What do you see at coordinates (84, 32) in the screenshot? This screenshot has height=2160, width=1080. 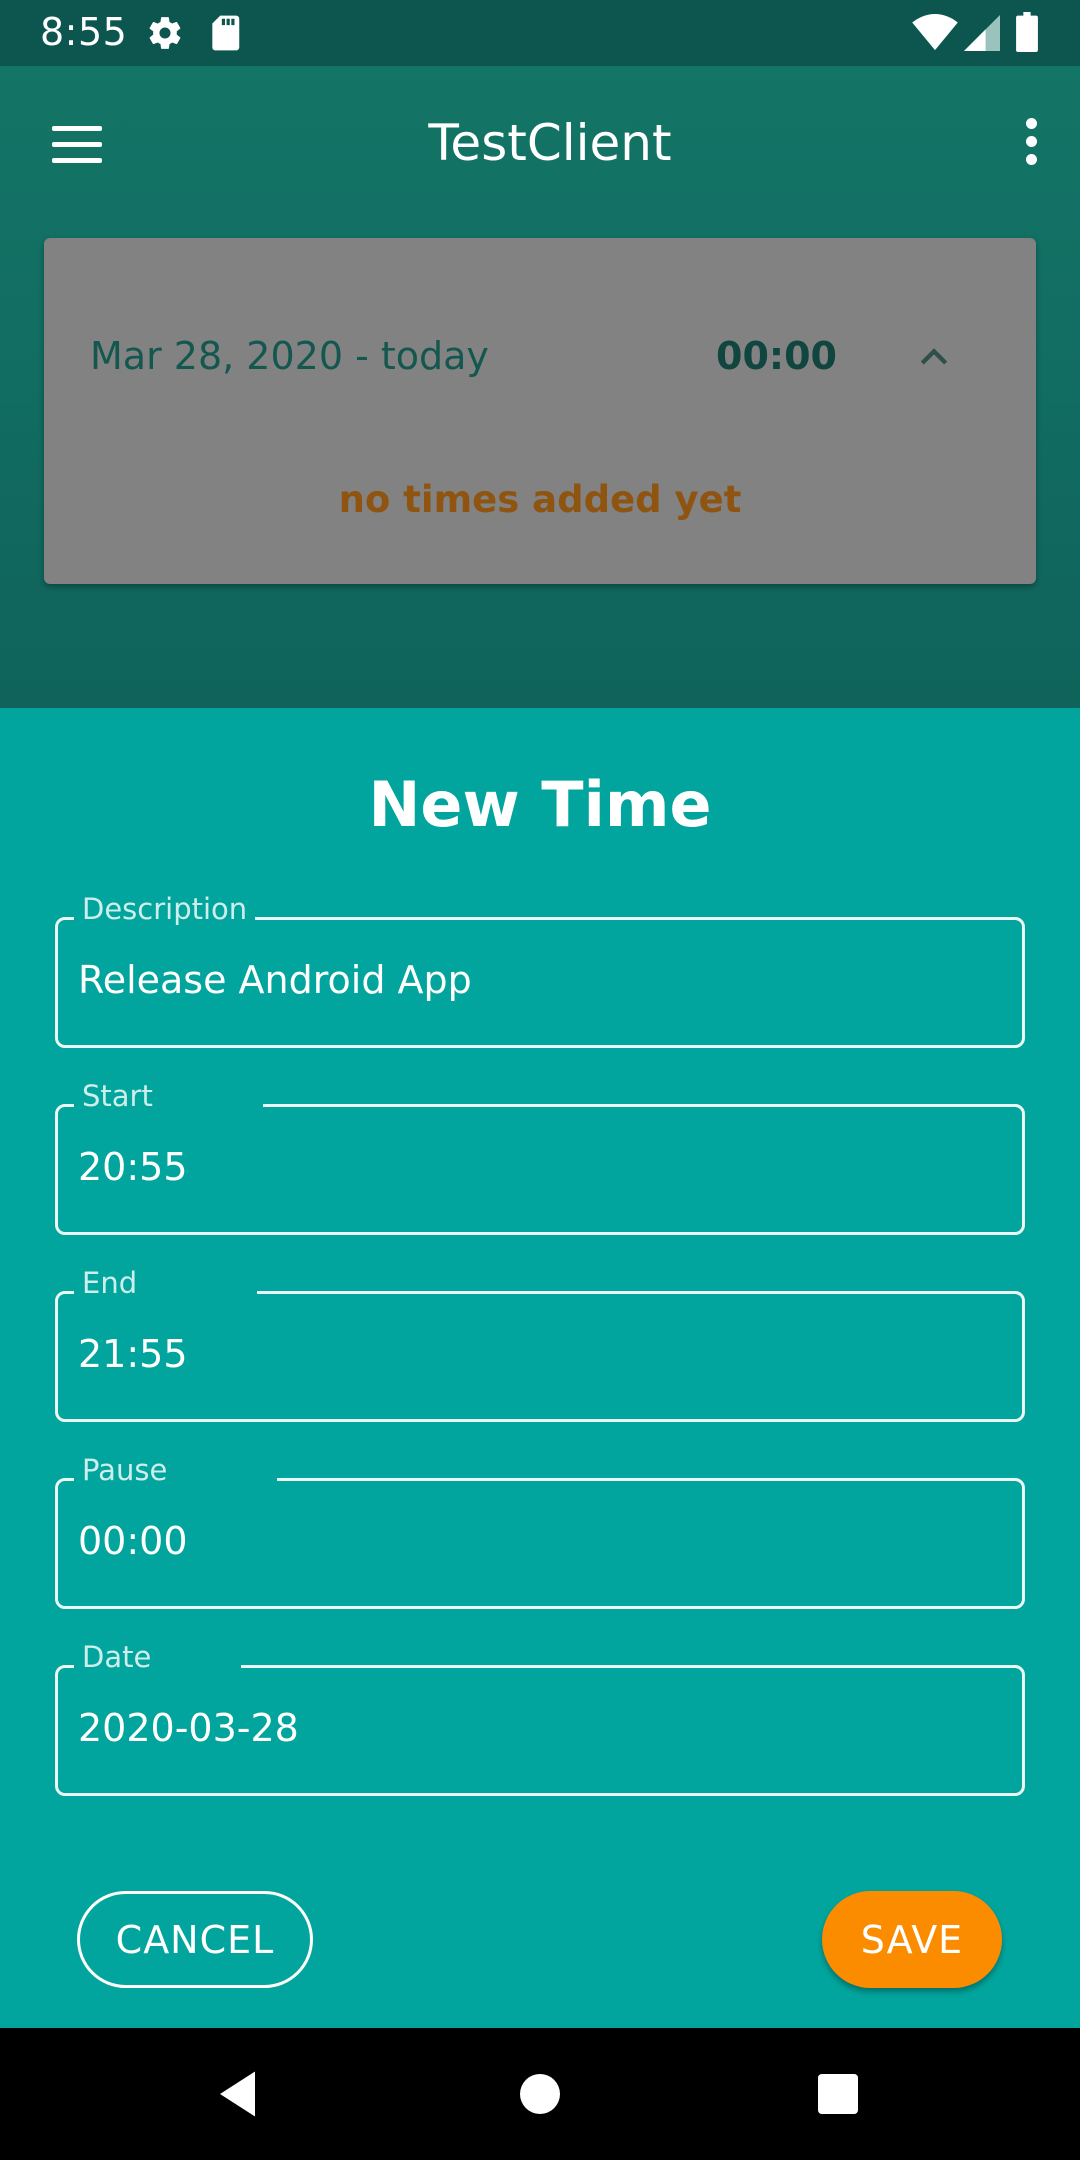 I see `status-time: 8:55` at bounding box center [84, 32].